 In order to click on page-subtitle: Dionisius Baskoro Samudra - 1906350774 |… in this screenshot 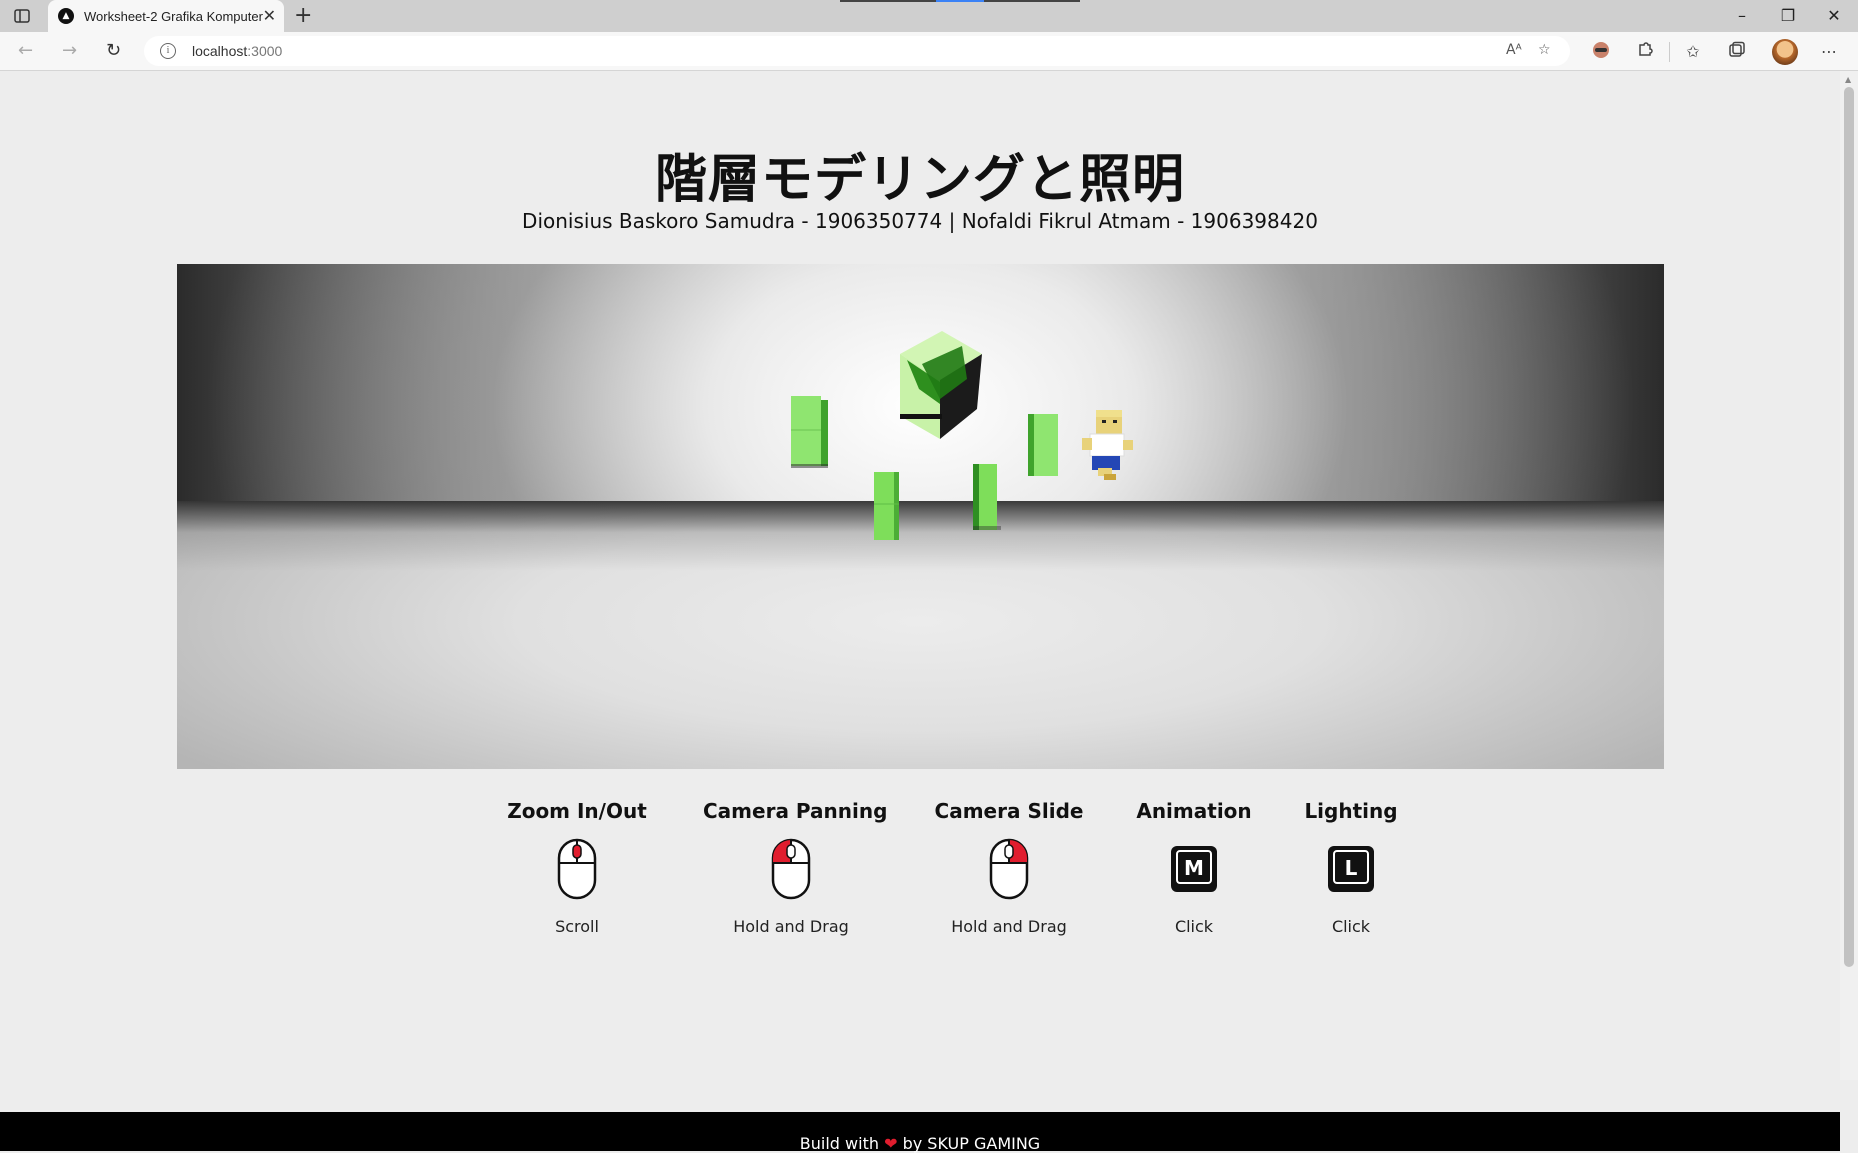, I will do `click(920, 221)`.